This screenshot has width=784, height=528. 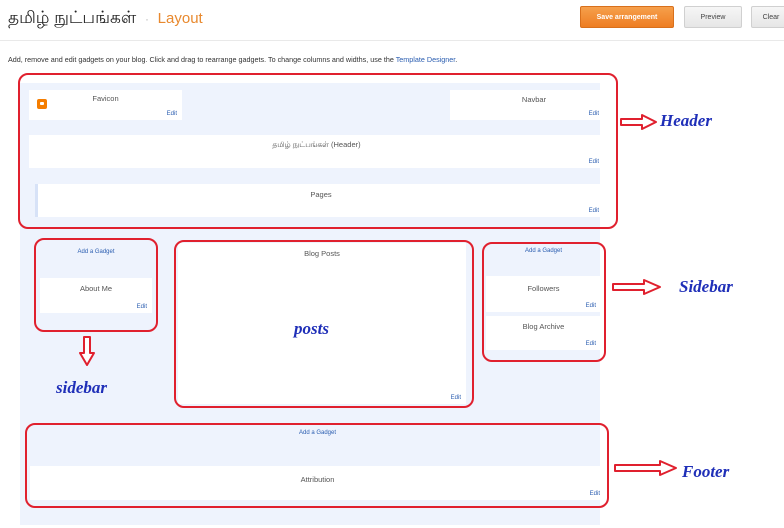 What do you see at coordinates (72, 17) in the screenshot?
I see `blog-title: தமிழ் நுட்பங்கள்` at bounding box center [72, 17].